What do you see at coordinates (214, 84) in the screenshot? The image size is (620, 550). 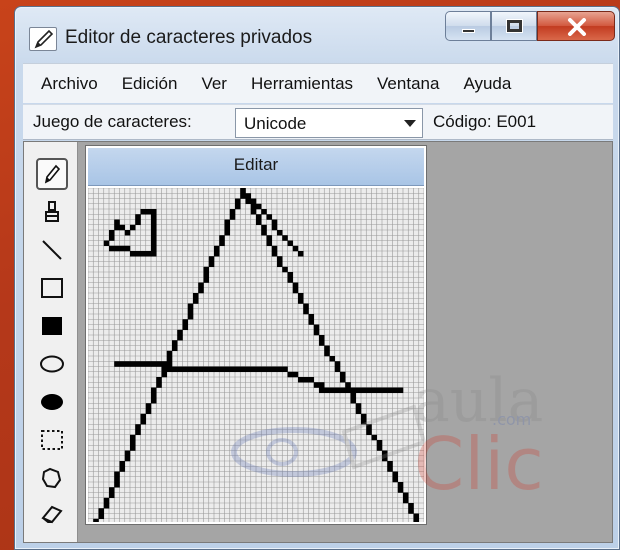 I see `menu-ver: Ver` at bounding box center [214, 84].